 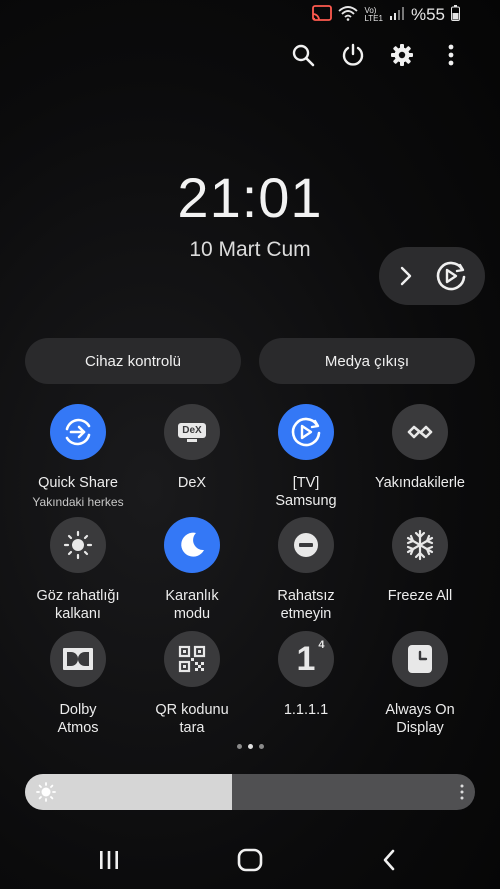 I want to click on device-control-button: Cihaz kontrolü, so click(x=133, y=361).